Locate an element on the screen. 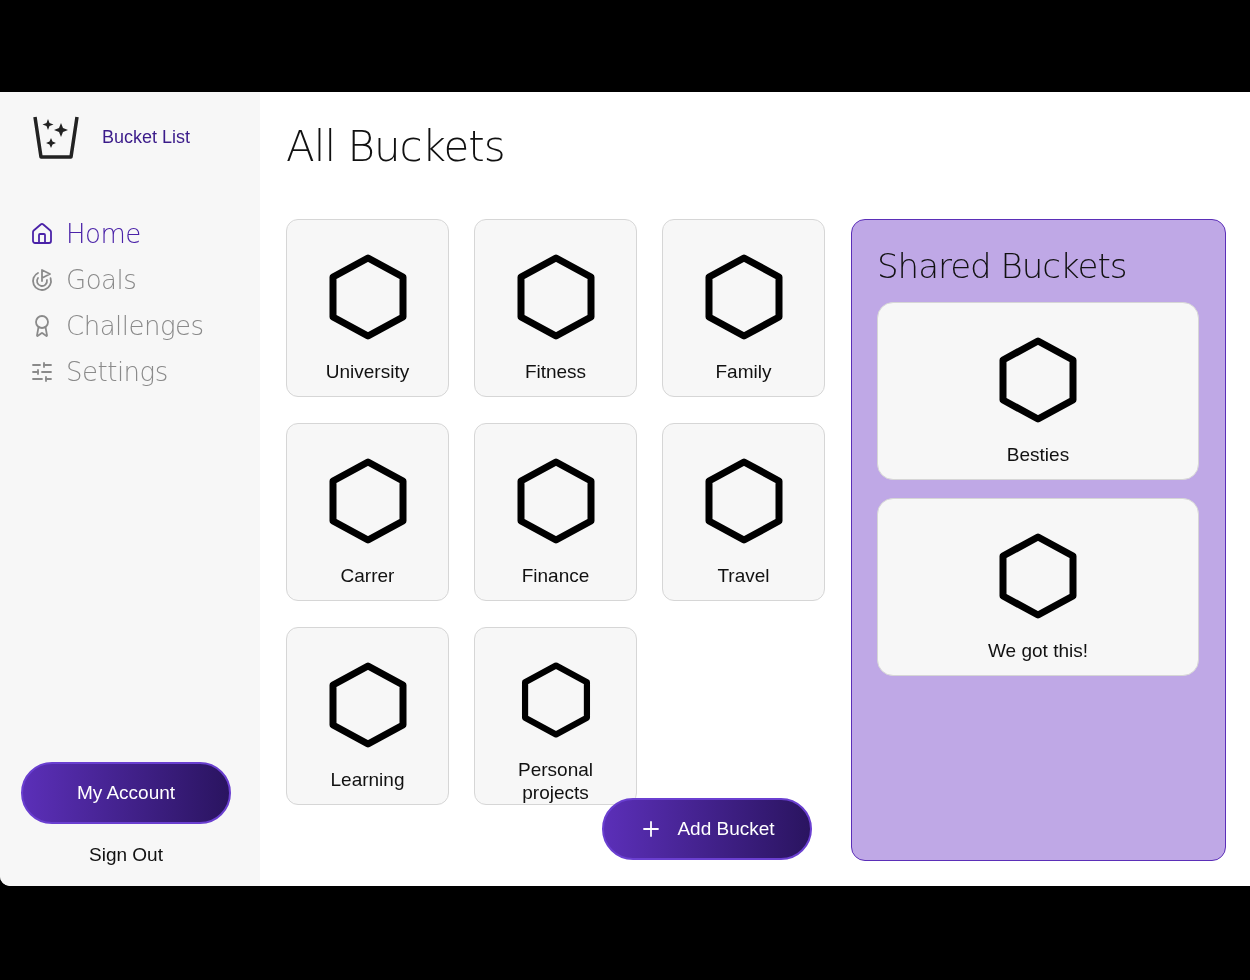 This screenshot has height=980, width=1250. bucket-card: Personal projects is located at coordinates (555, 716).